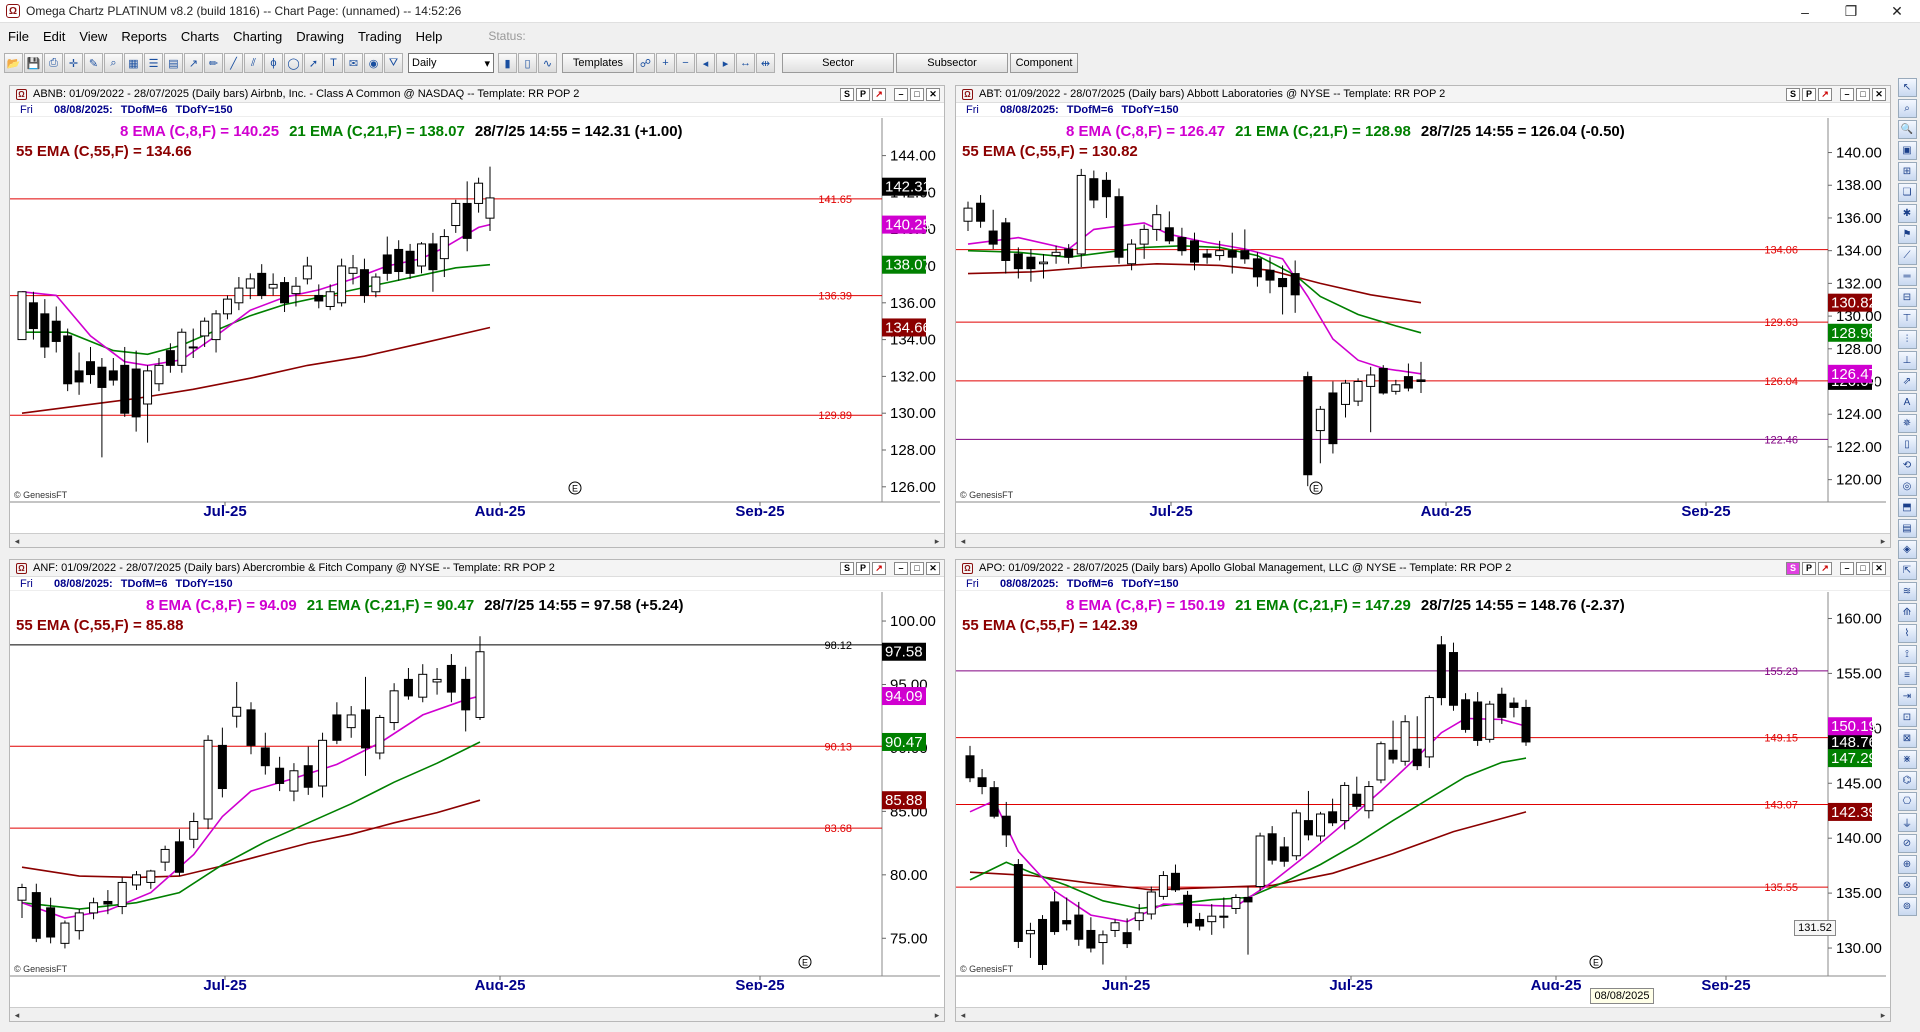  Describe the element at coordinates (937, 541) in the screenshot. I see `scroll-right-icon: ▸` at that location.